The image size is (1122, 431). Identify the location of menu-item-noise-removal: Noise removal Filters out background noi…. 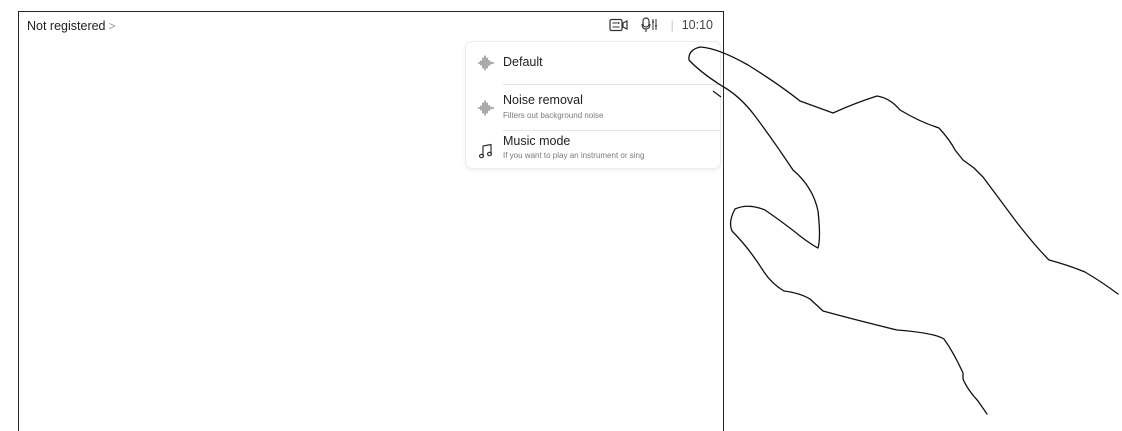
(593, 107).